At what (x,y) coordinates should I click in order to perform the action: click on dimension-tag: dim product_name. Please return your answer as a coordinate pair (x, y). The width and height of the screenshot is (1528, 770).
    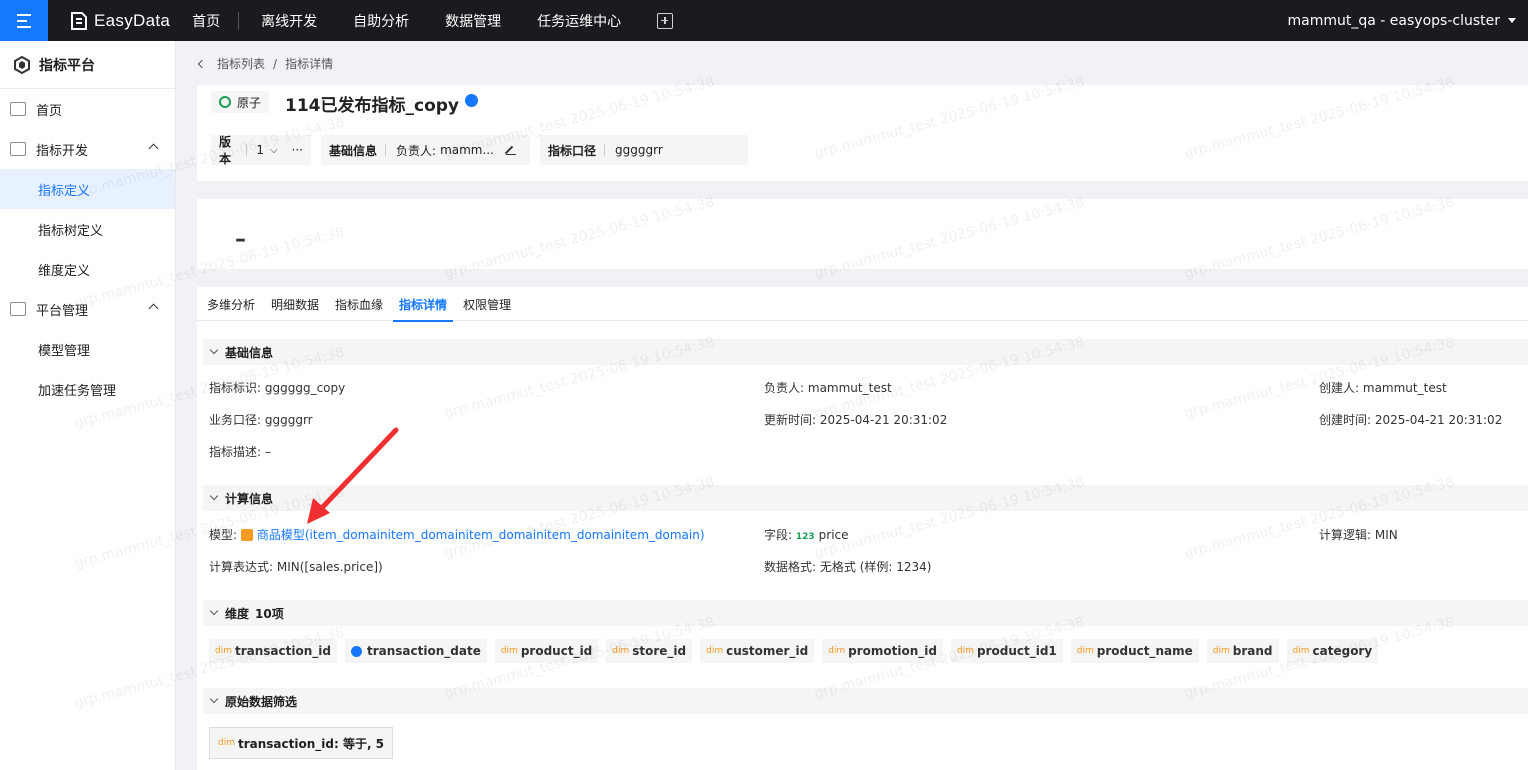
    Looking at the image, I should click on (1134, 651).